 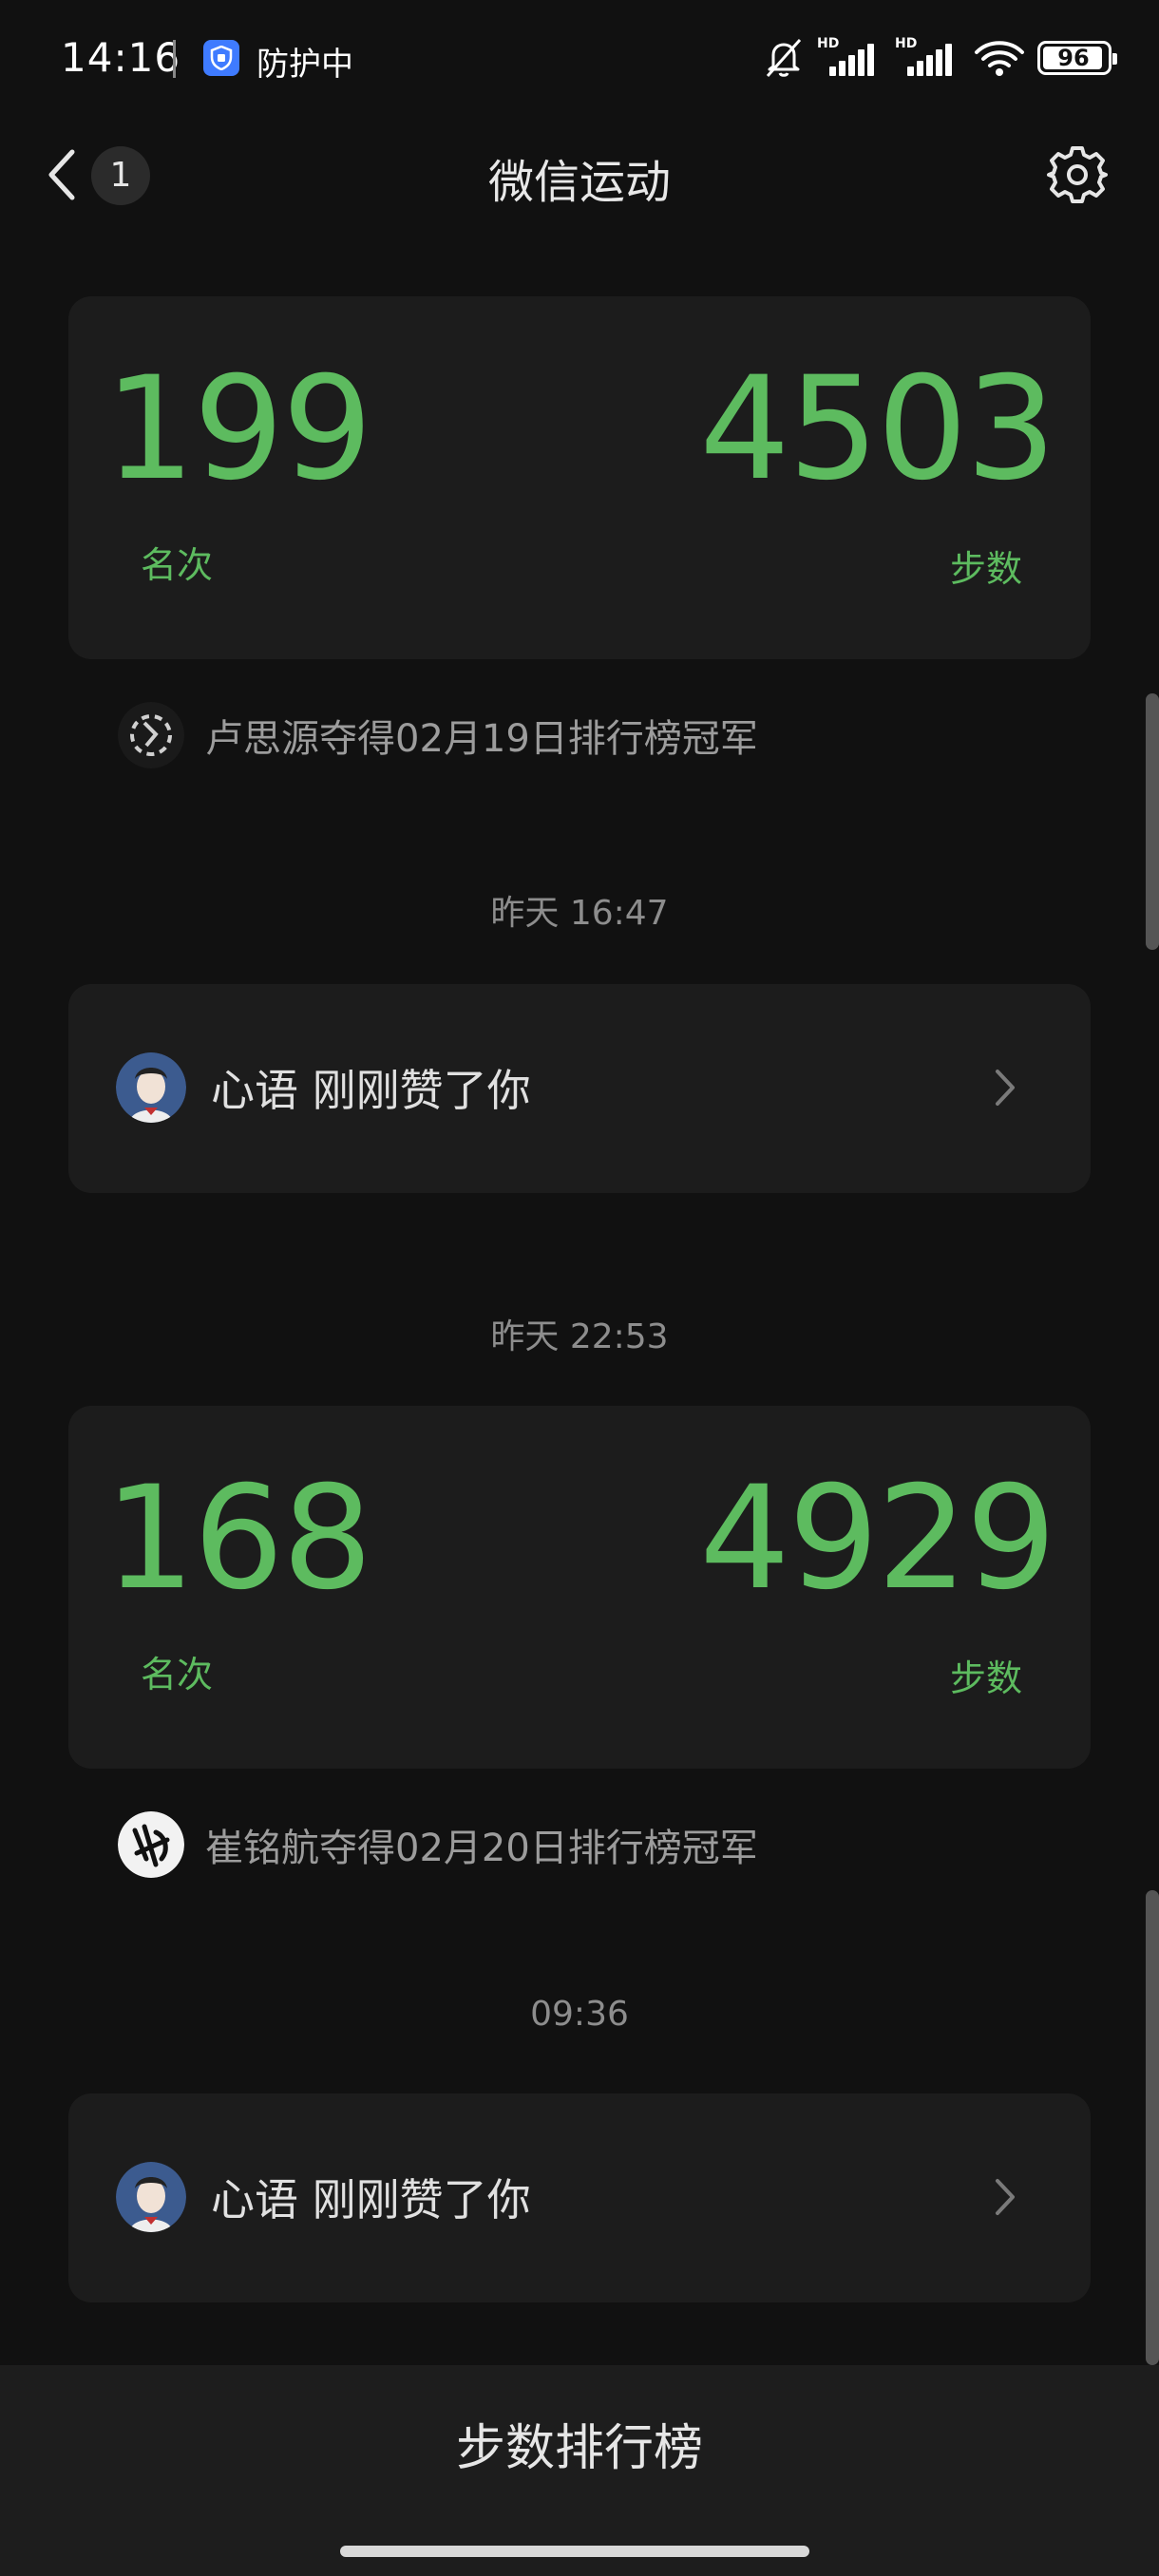 I want to click on title-bar: 1 微信运动, so click(x=579, y=175).